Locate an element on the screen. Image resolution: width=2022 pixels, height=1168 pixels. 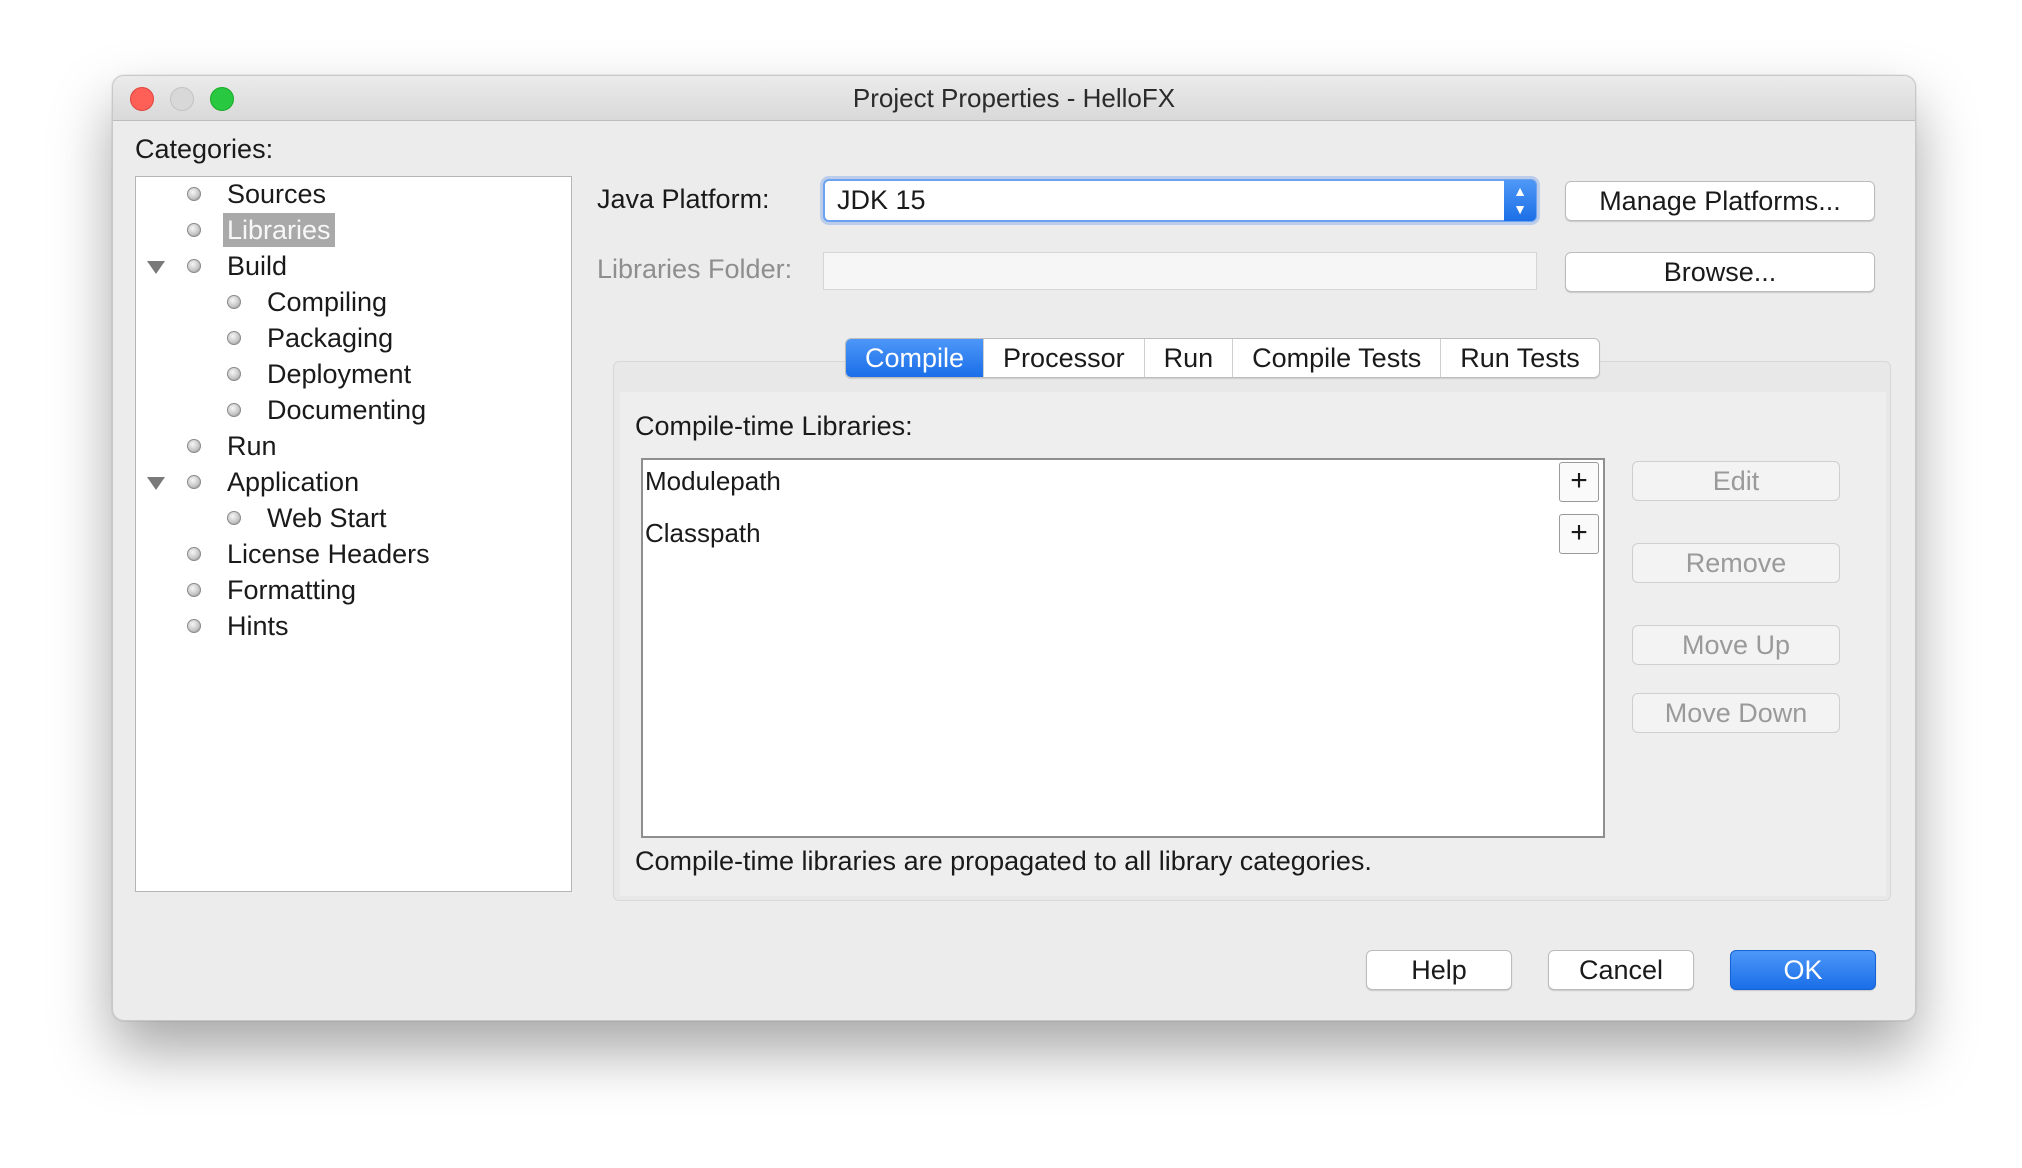
ok-button: OK is located at coordinates (1803, 970).